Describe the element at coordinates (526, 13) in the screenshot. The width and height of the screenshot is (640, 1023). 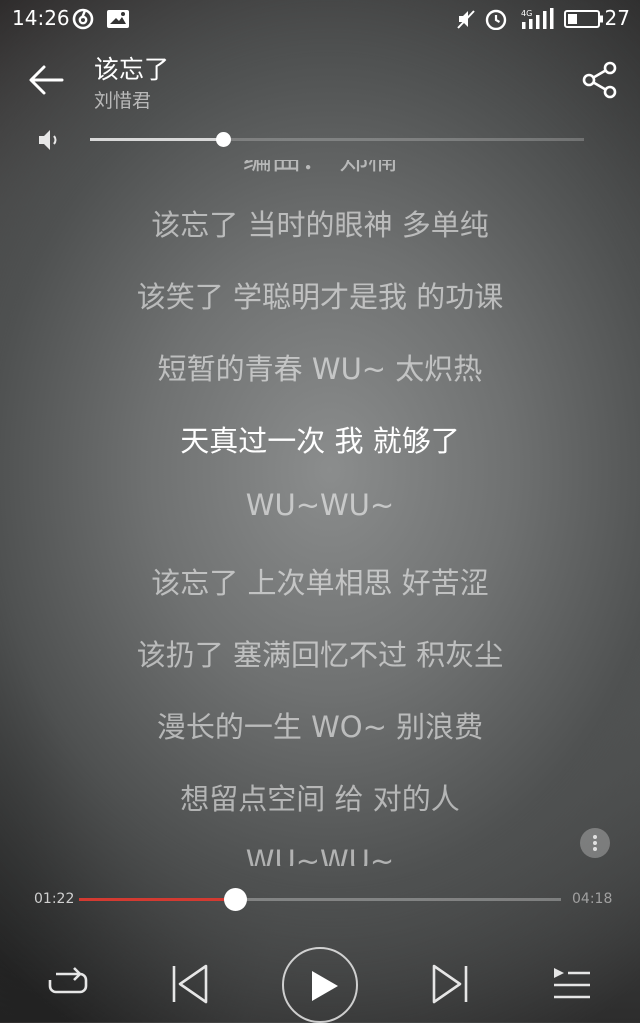
I see `svg-text: 4G` at that location.